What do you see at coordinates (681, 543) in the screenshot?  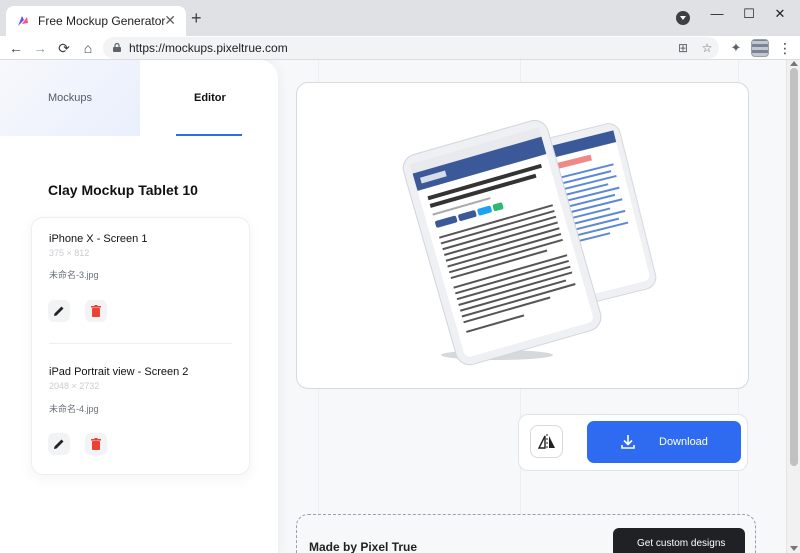 I see `custom-designs-label: Get custom designs` at bounding box center [681, 543].